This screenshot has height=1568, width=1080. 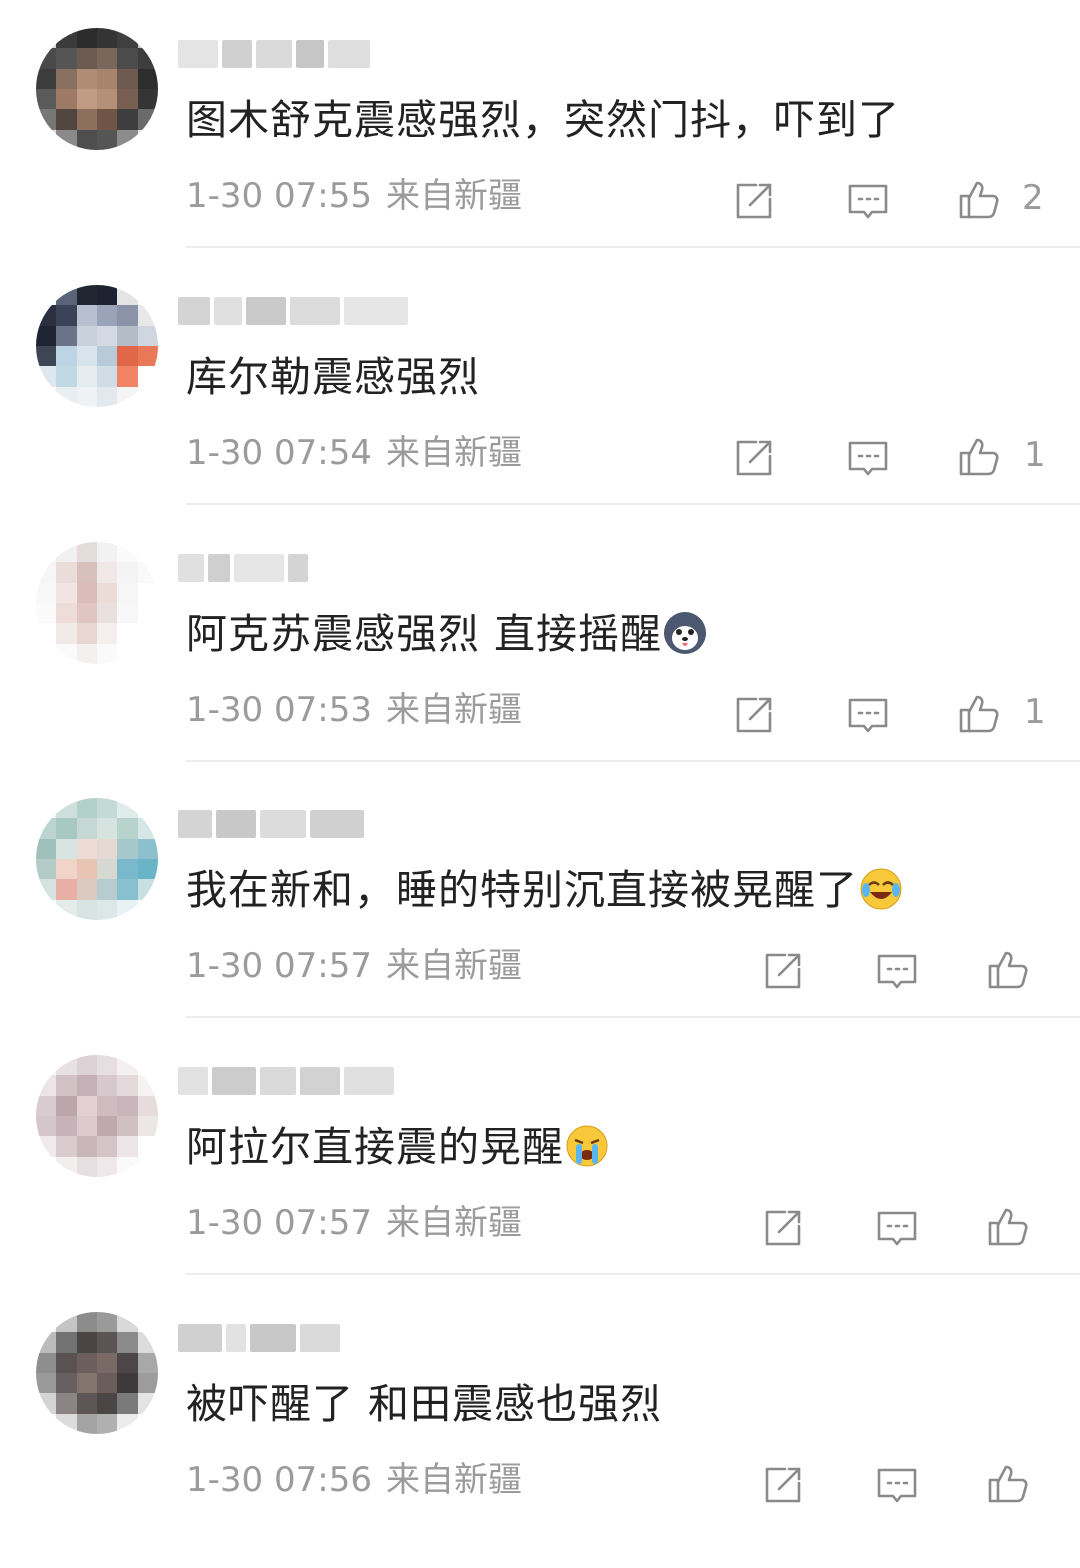 What do you see at coordinates (279, 196) in the screenshot?
I see `comment-time: 1-30 07:55` at bounding box center [279, 196].